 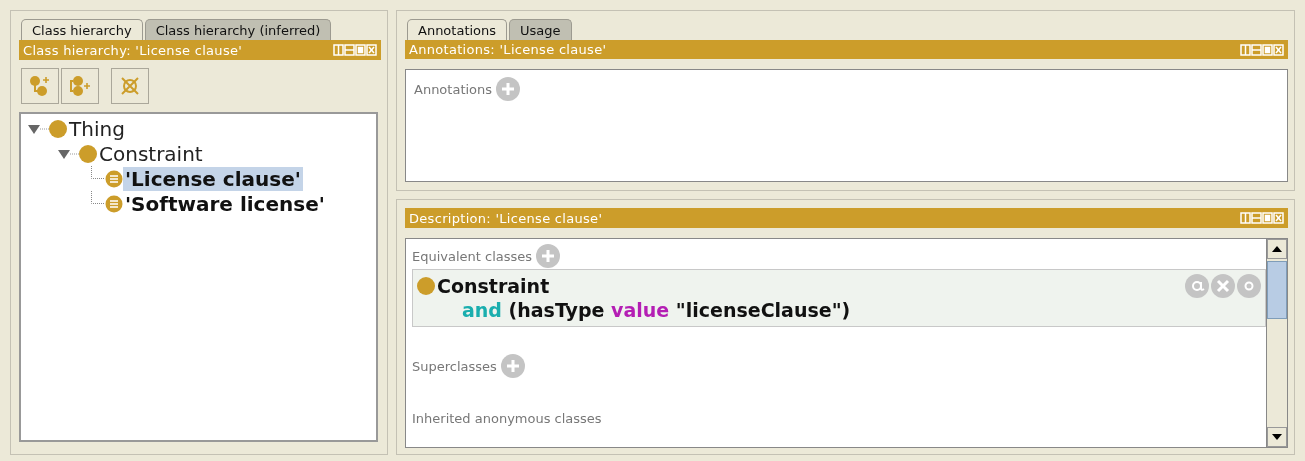 I want to click on scrollbar, so click(x=1276, y=343).